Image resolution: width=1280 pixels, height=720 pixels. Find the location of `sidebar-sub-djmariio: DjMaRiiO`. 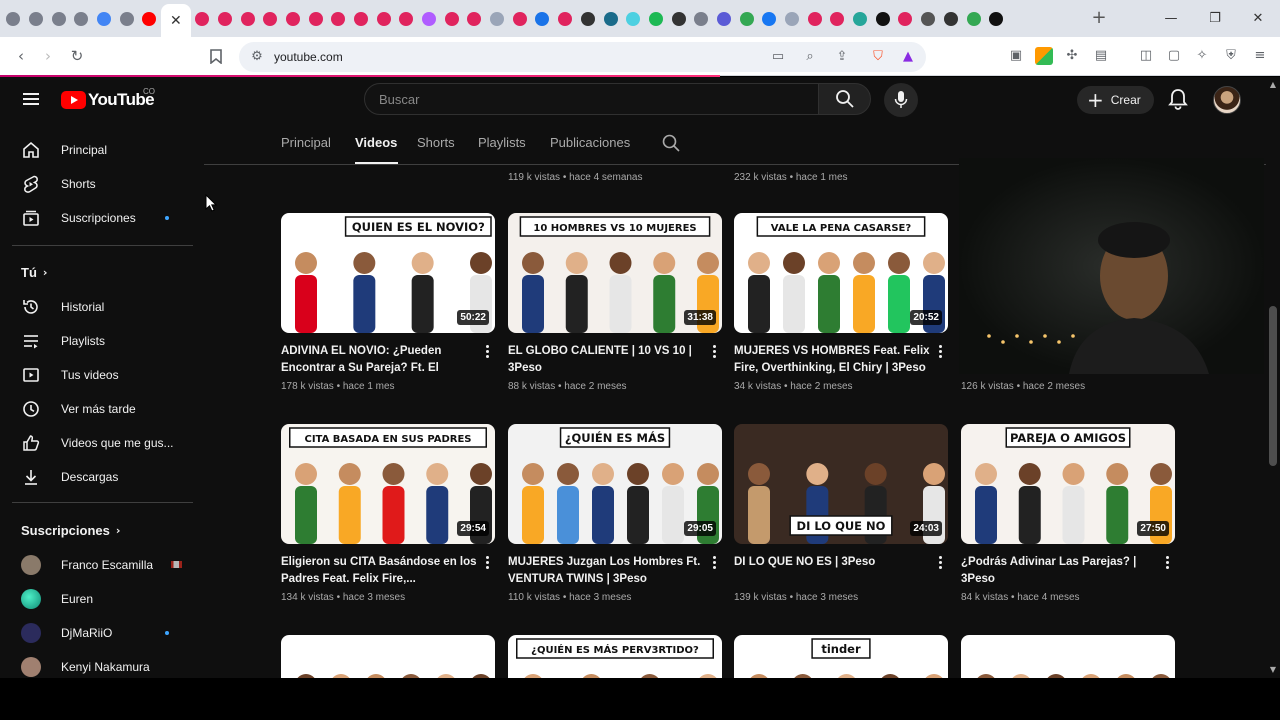

sidebar-sub-djmariio: DjMaRiiO is located at coordinates (102, 633).